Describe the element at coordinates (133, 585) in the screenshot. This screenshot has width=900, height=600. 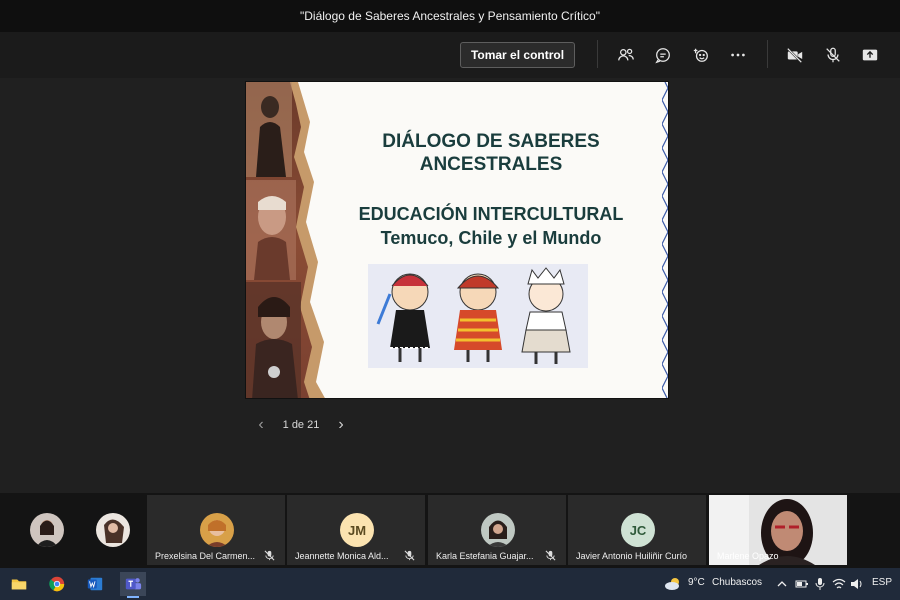
I see `teams-icon` at that location.